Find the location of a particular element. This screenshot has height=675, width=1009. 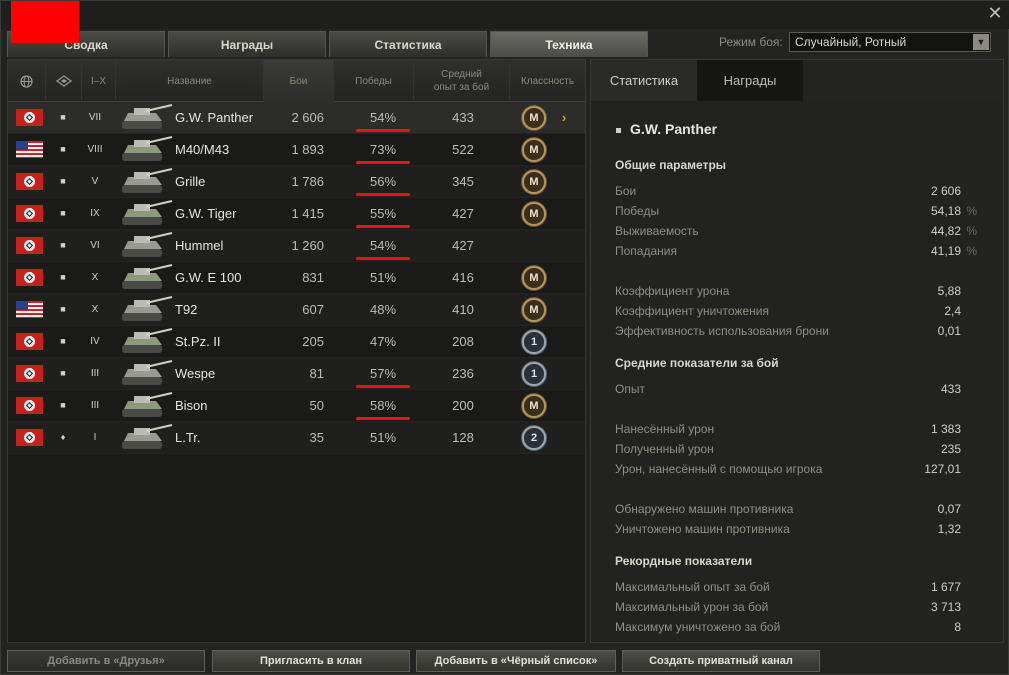

vehicle-name: G.W. Tiger is located at coordinates (206, 213).